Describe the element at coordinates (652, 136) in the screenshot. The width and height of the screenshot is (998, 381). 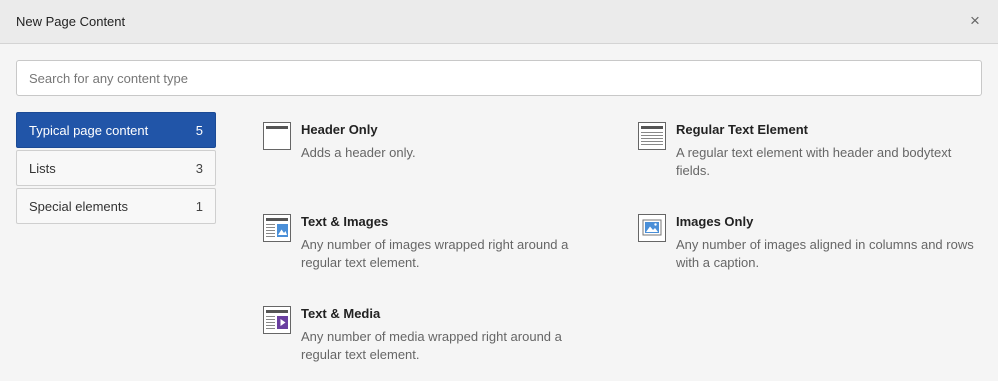
I see `content-text-icon` at that location.